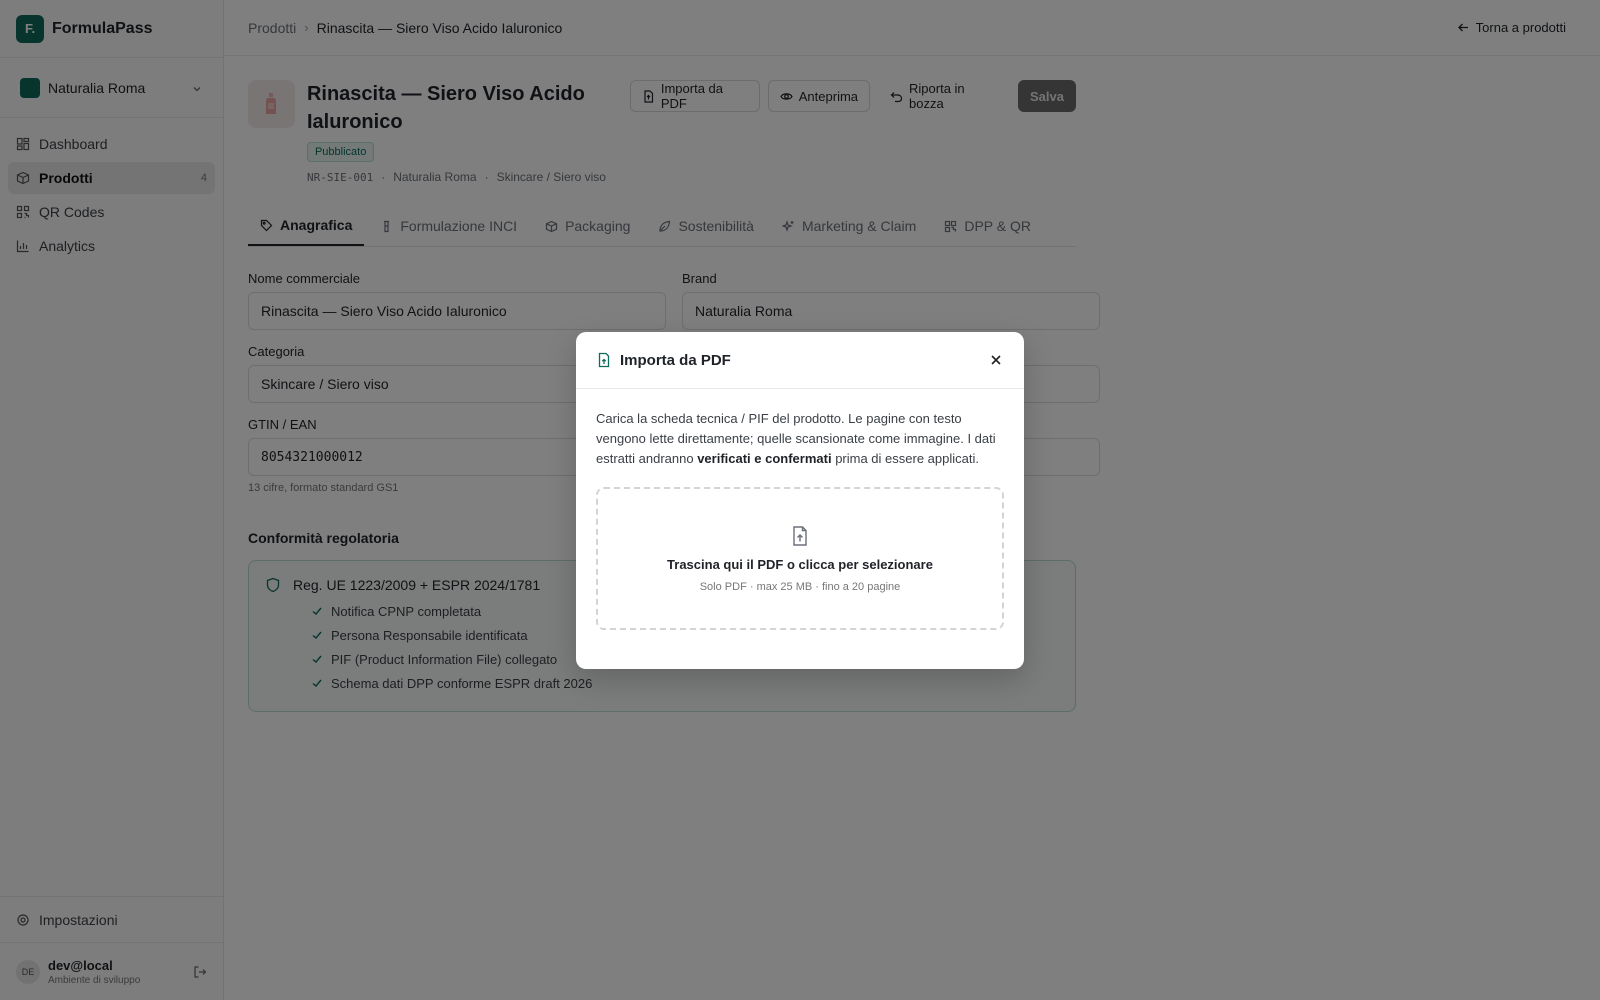 This screenshot has width=1600, height=1000. I want to click on close-icon, so click(996, 360).